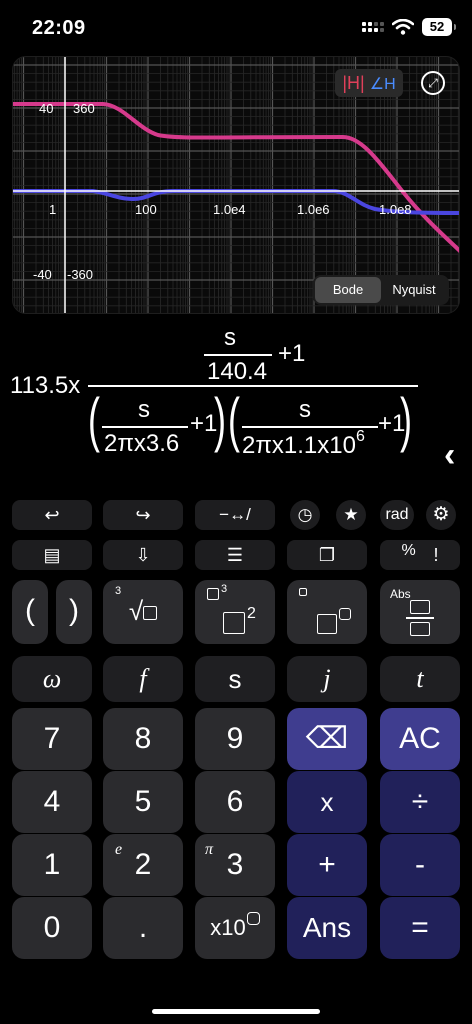  I want to click on y-right-label-top: 360, so click(84, 108).